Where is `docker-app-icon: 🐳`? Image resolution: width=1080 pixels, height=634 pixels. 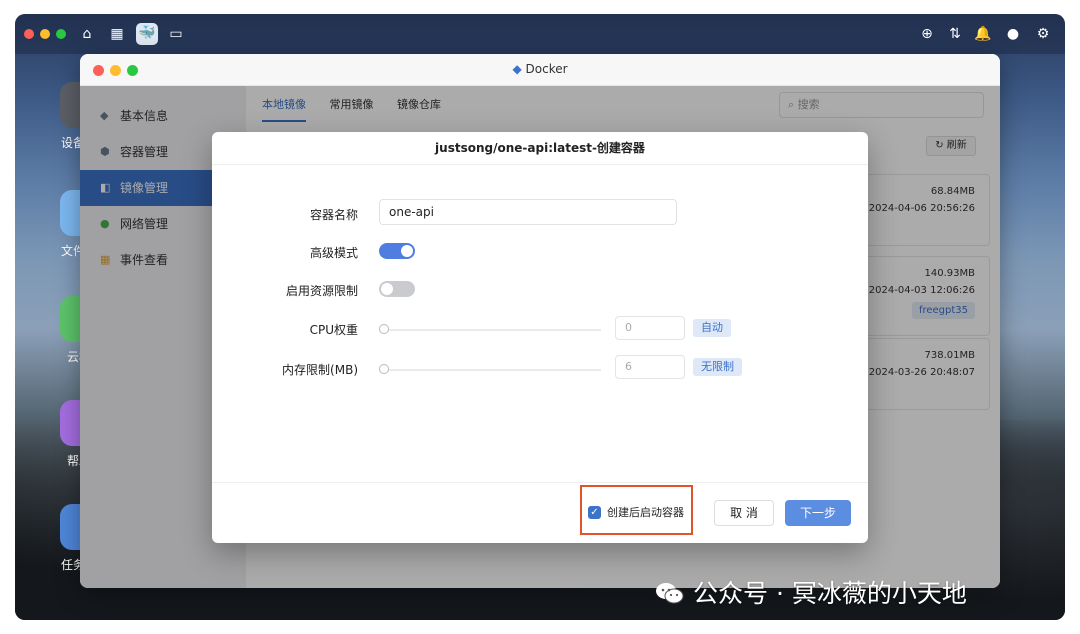
docker-app-icon: 🐳 is located at coordinates (147, 34).